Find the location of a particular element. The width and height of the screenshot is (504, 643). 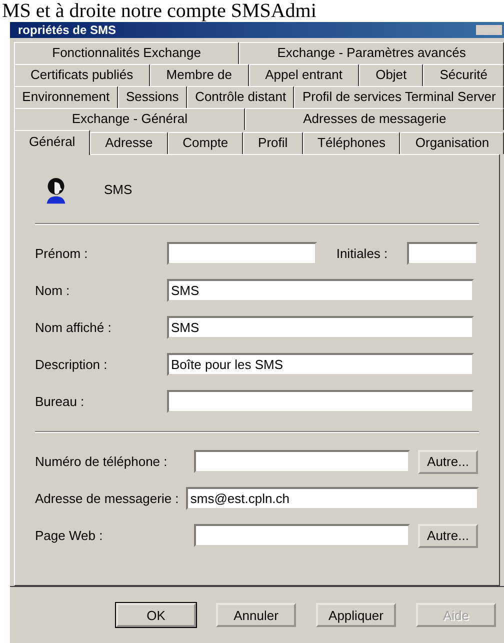

input-field: Boîte pour les SMS is located at coordinates (320, 364).